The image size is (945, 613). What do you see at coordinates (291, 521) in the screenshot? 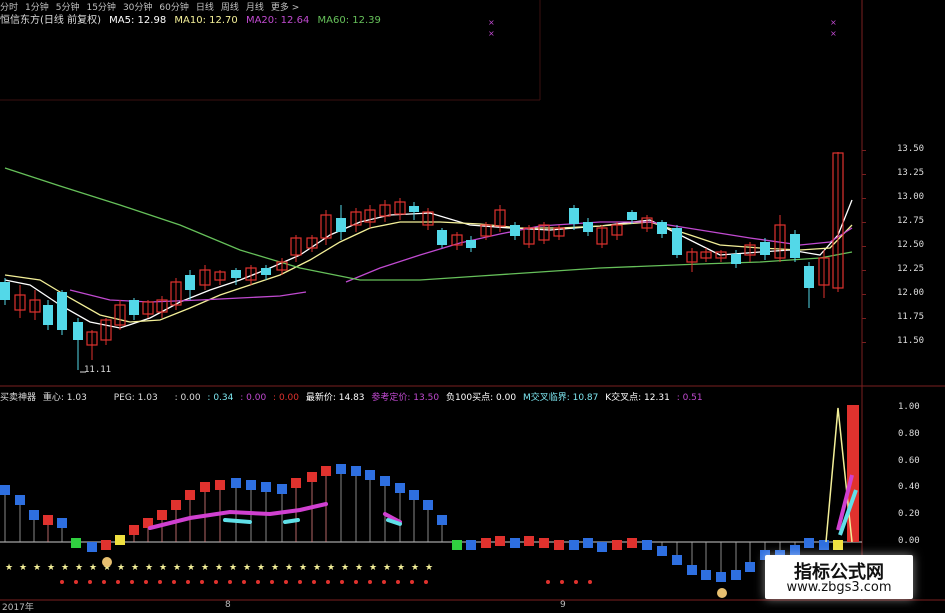
I see `indicator-cyan-seg2` at bounding box center [291, 521].